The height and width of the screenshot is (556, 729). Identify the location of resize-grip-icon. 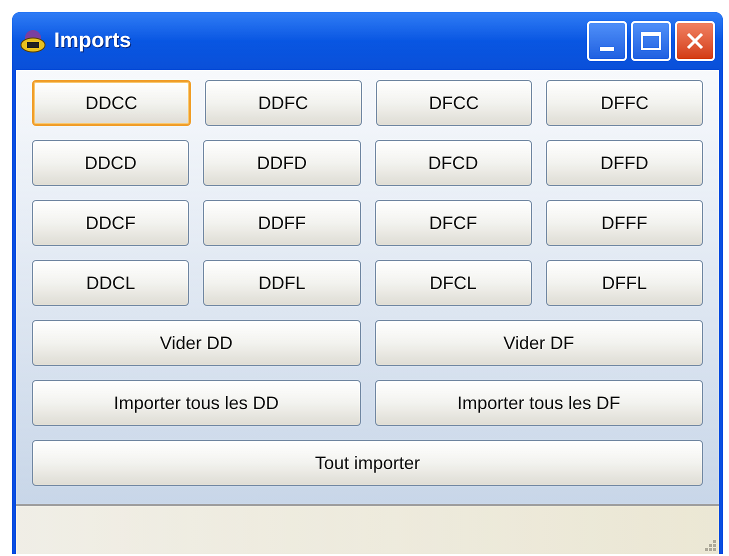
(710, 545).